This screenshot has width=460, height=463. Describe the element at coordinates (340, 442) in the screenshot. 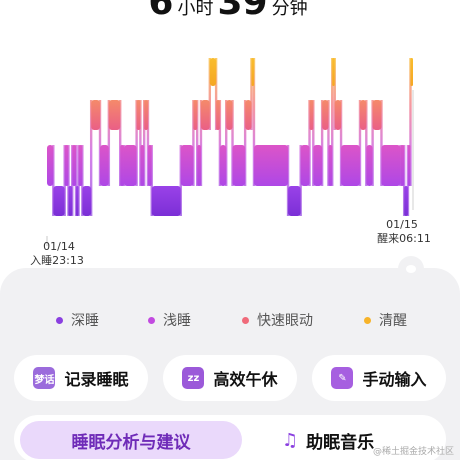

I see `tab-sleep-music-label: 助眠音乐` at that location.